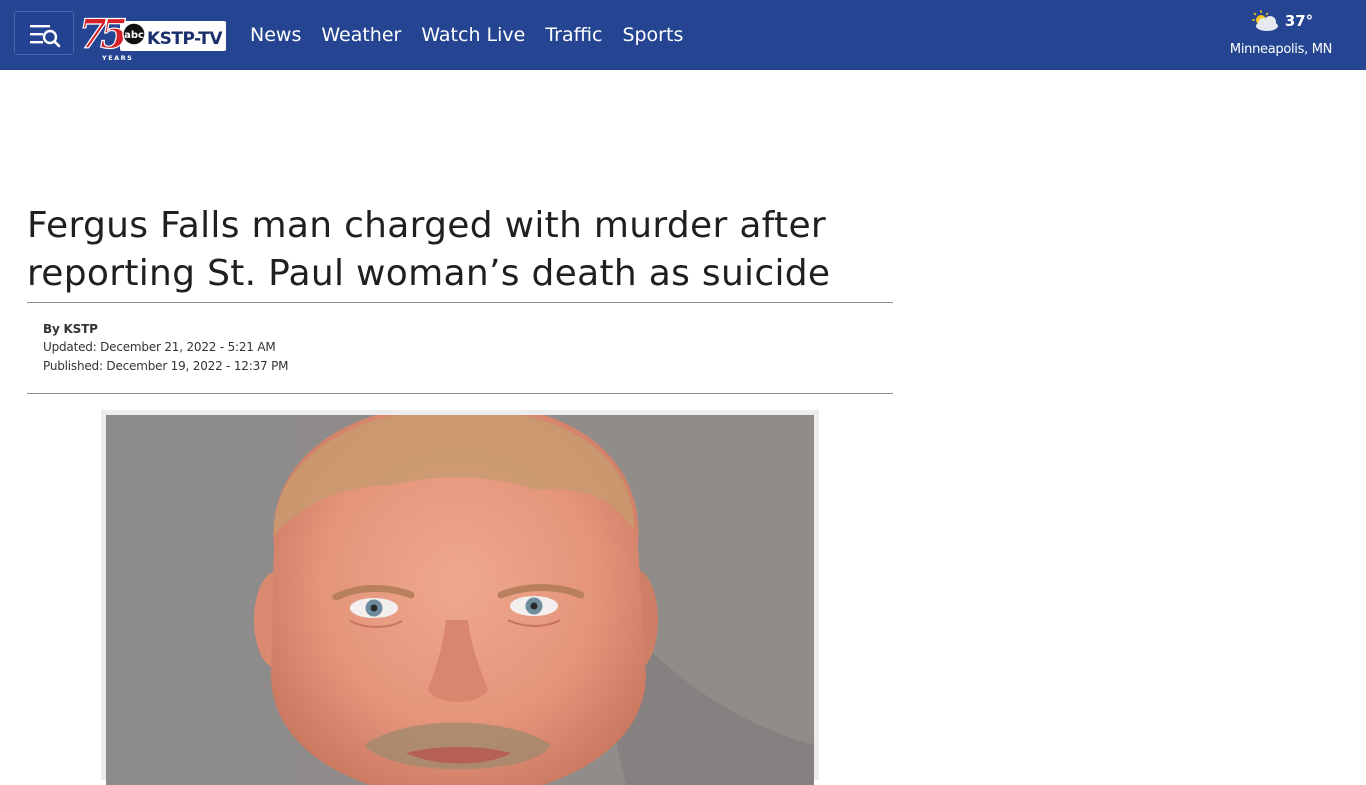 The width and height of the screenshot is (1366, 785). What do you see at coordinates (652, 35) in the screenshot?
I see `nav-item-sports: Sports` at bounding box center [652, 35].